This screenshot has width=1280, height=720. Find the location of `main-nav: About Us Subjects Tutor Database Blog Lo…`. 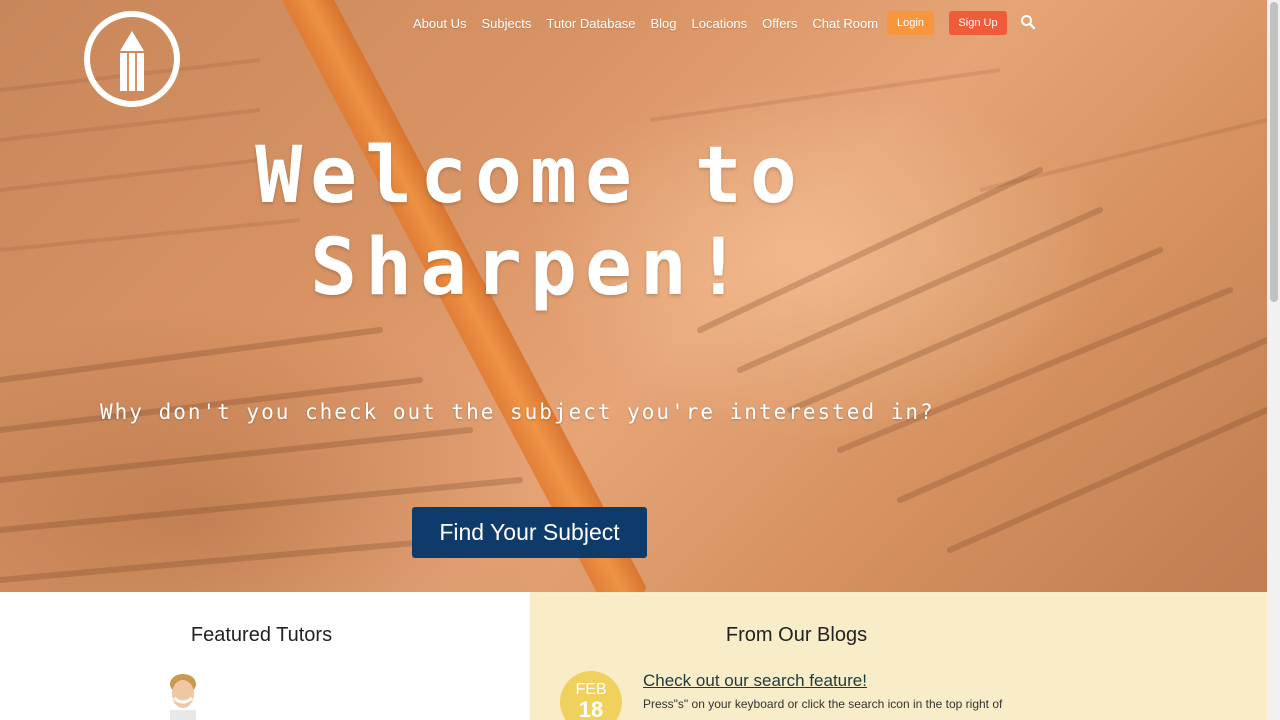

main-nav: About Us Subjects Tutor Database Blog Lo… is located at coordinates (653, 23).